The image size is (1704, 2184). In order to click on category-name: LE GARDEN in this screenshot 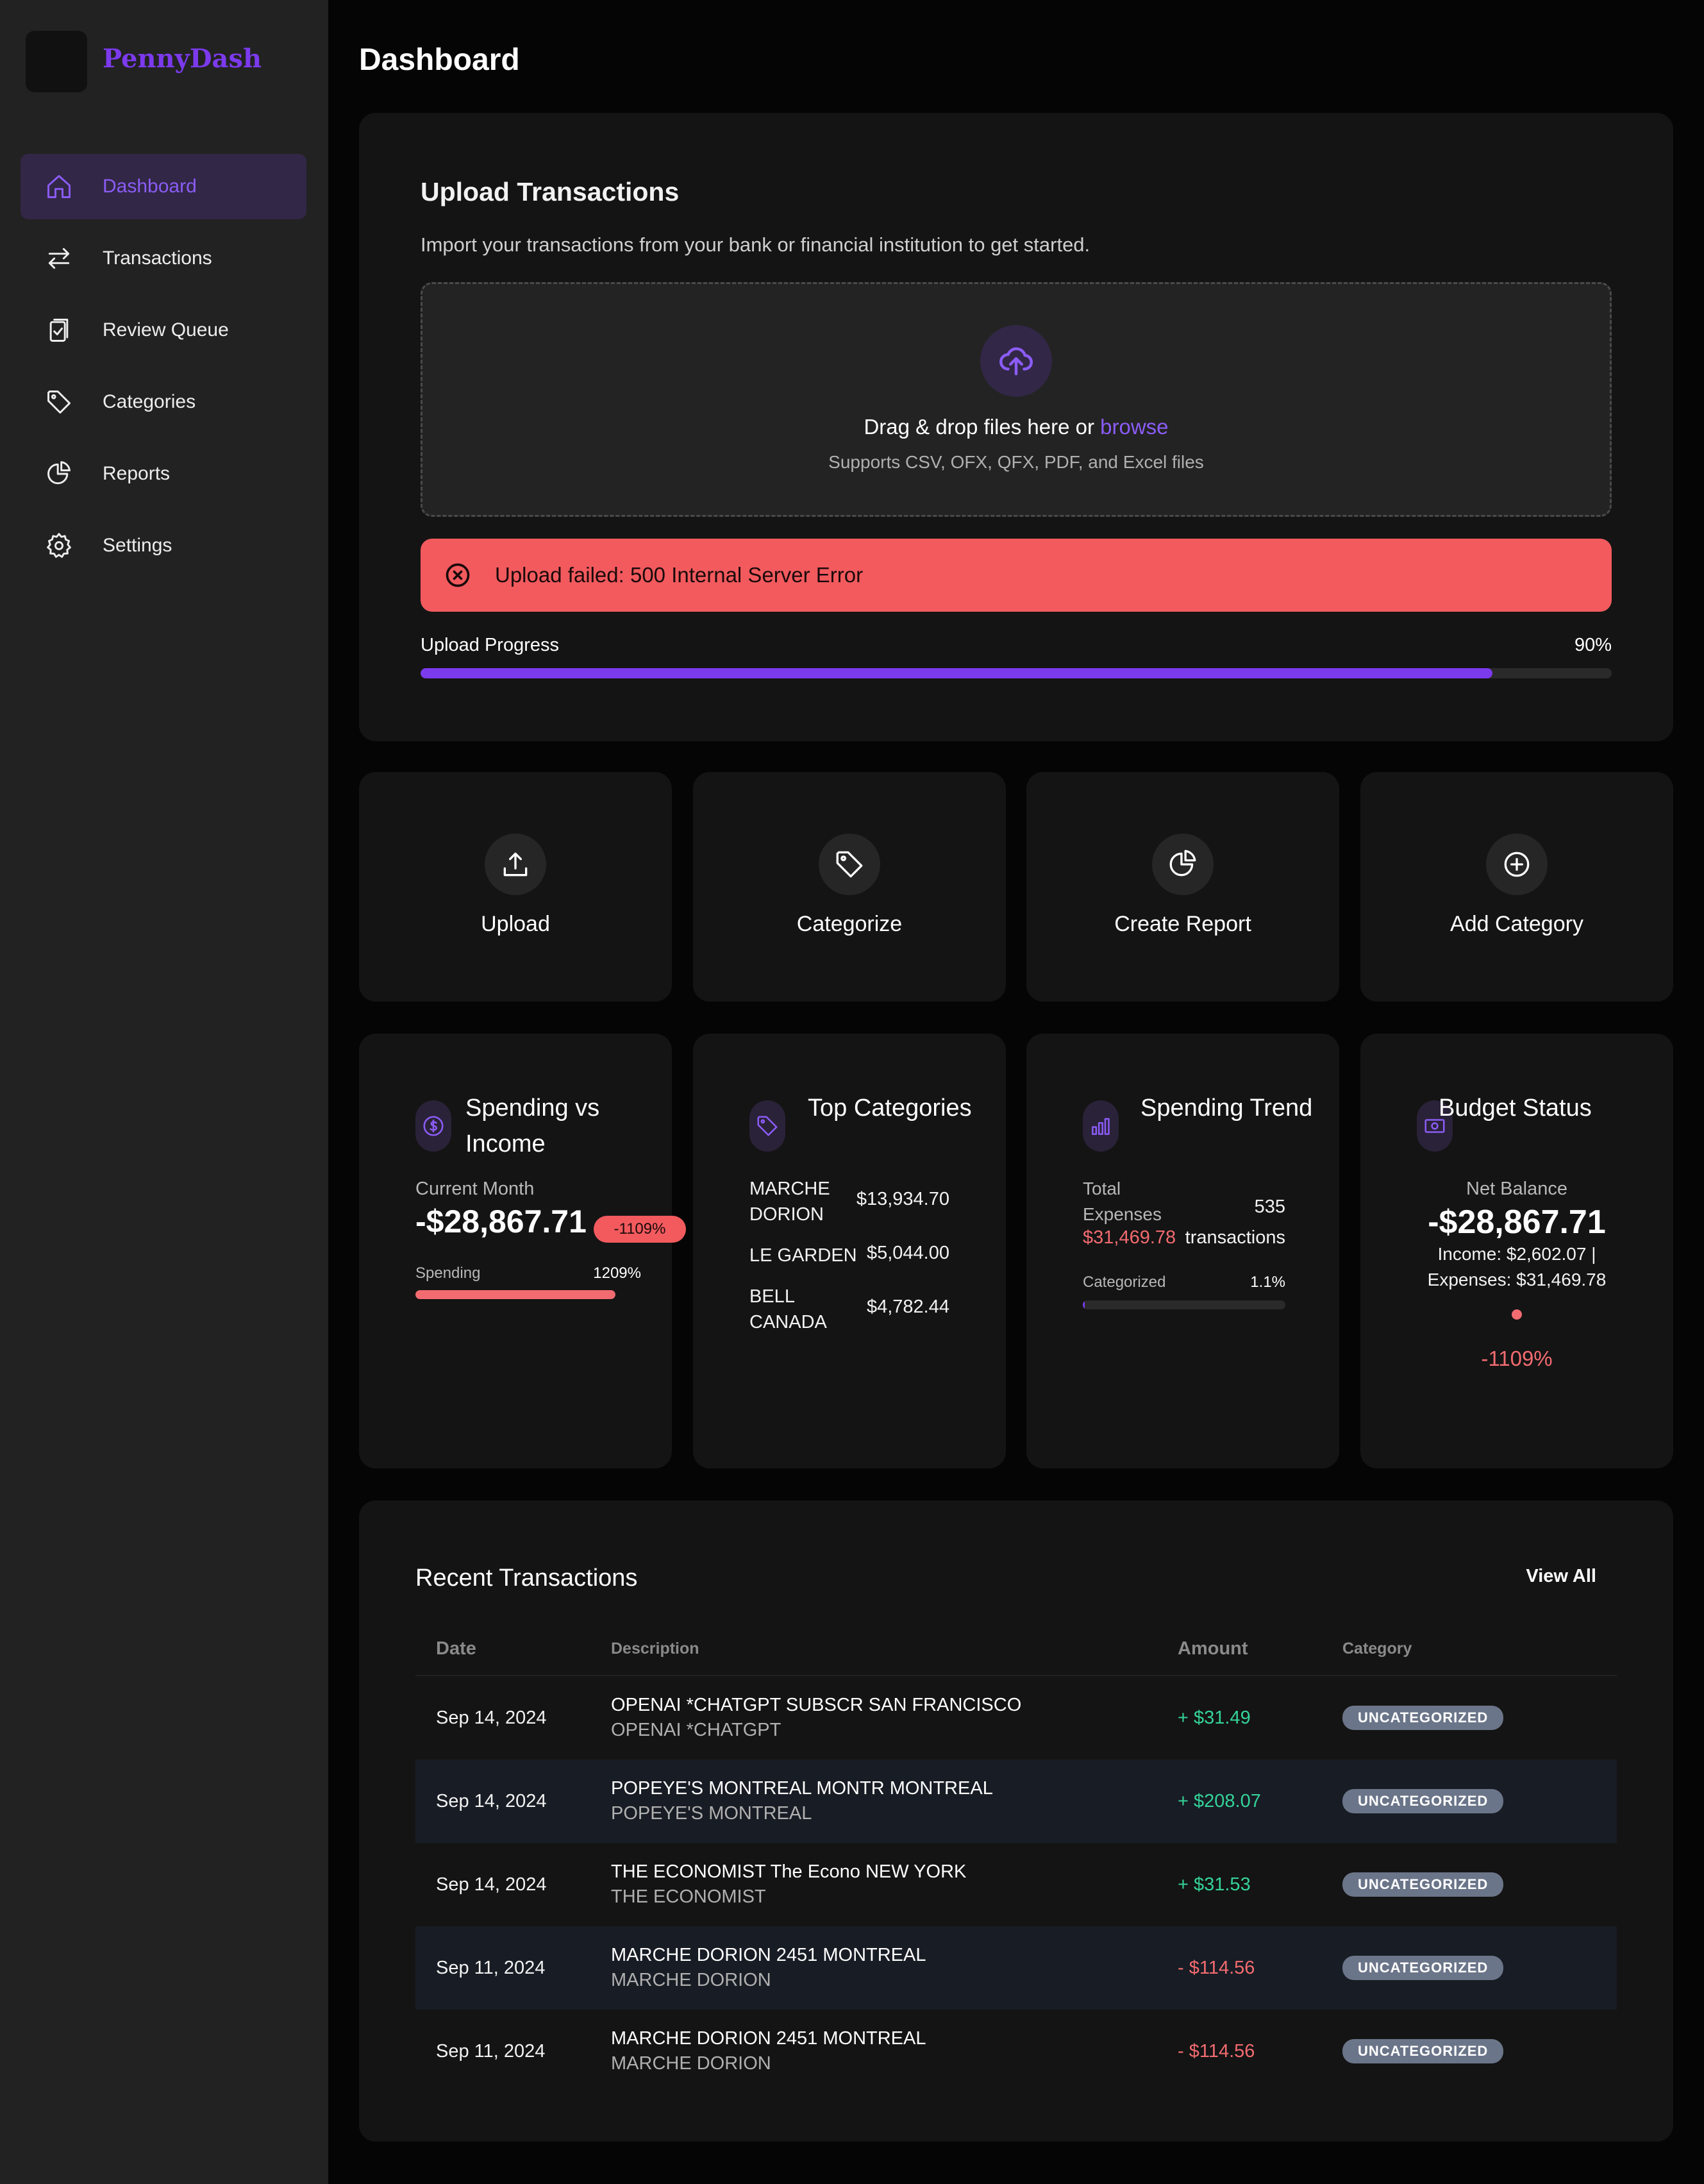, I will do `click(803, 1255)`.